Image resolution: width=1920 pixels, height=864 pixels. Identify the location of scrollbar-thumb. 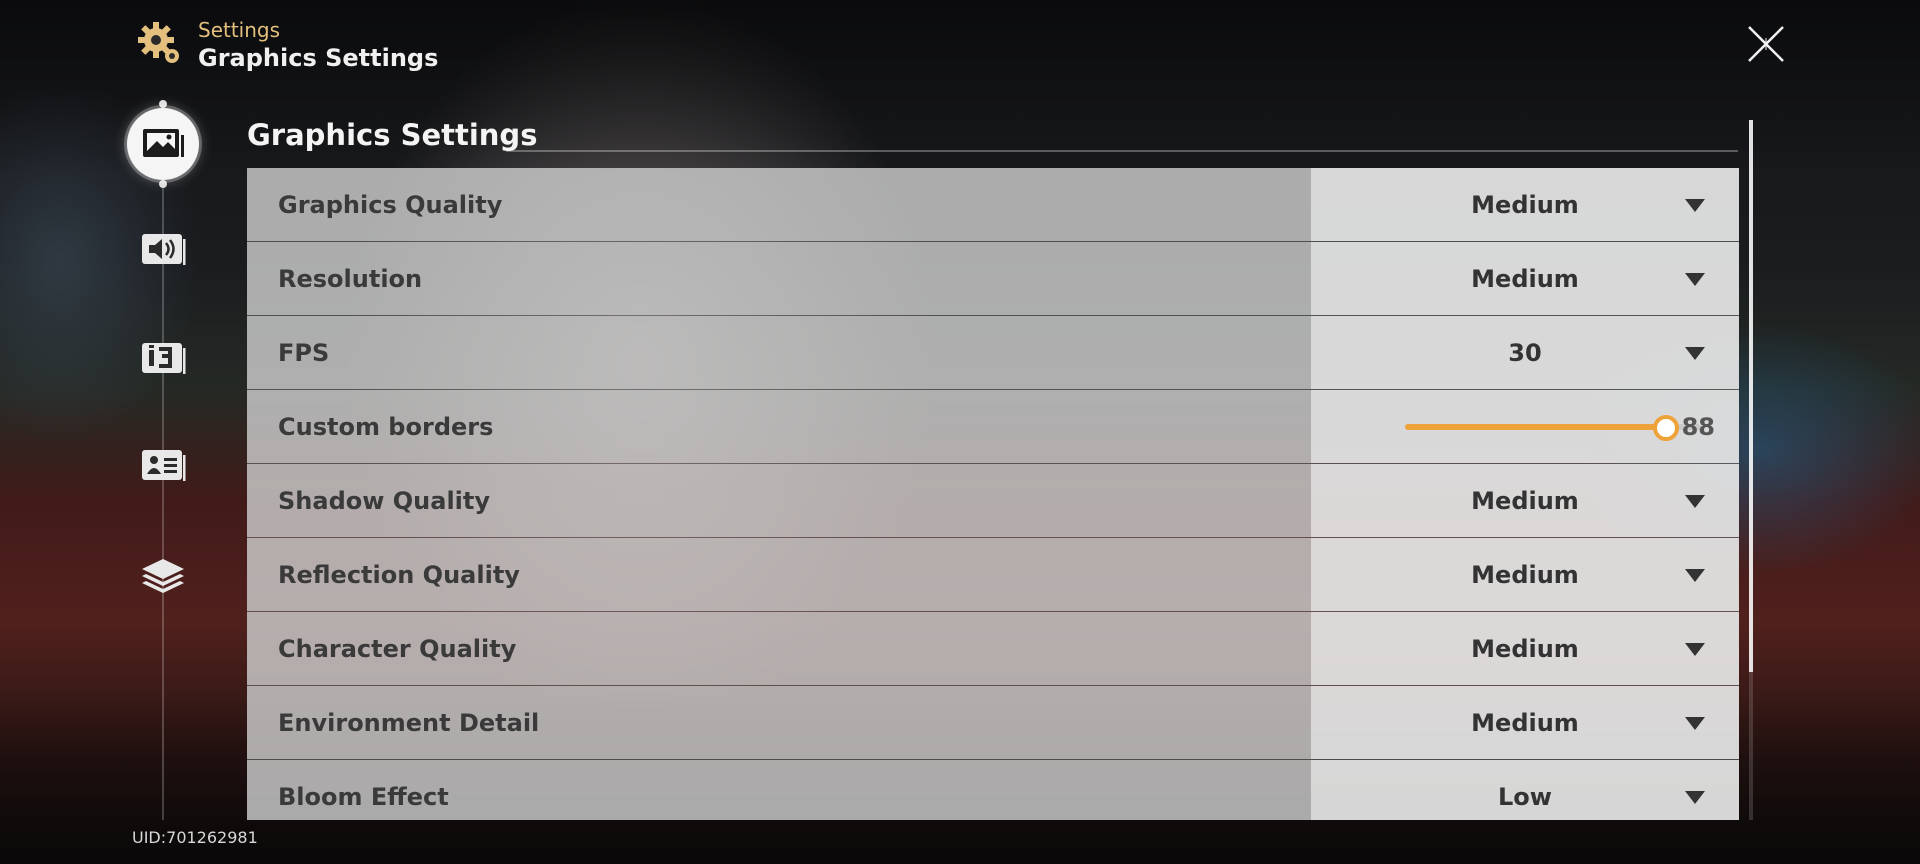
(1751, 396).